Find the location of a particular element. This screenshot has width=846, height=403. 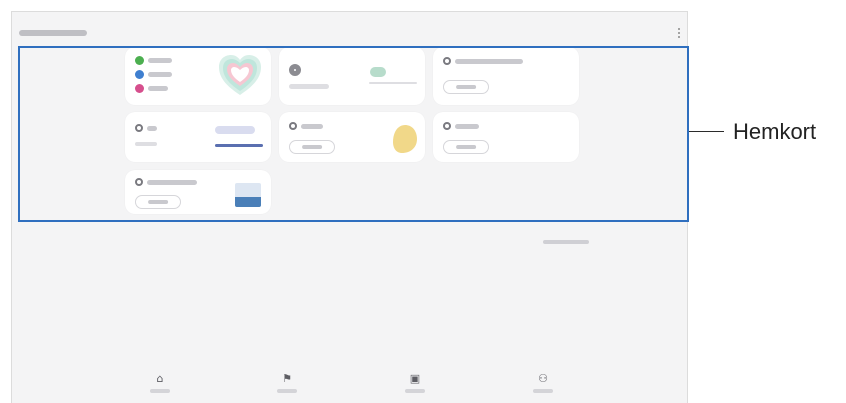

nav-my-page-label is located at coordinates (543, 391).